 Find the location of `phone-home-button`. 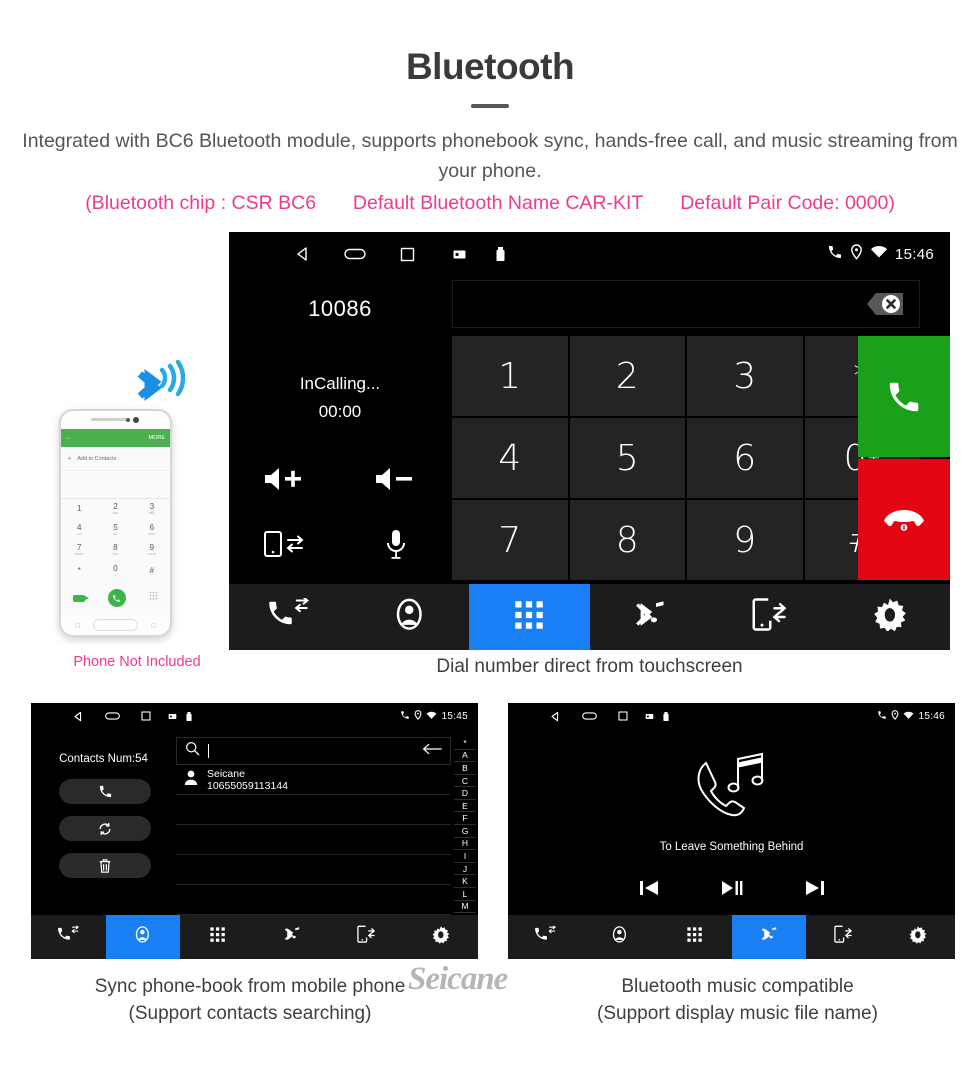

phone-home-button is located at coordinates (115, 625).